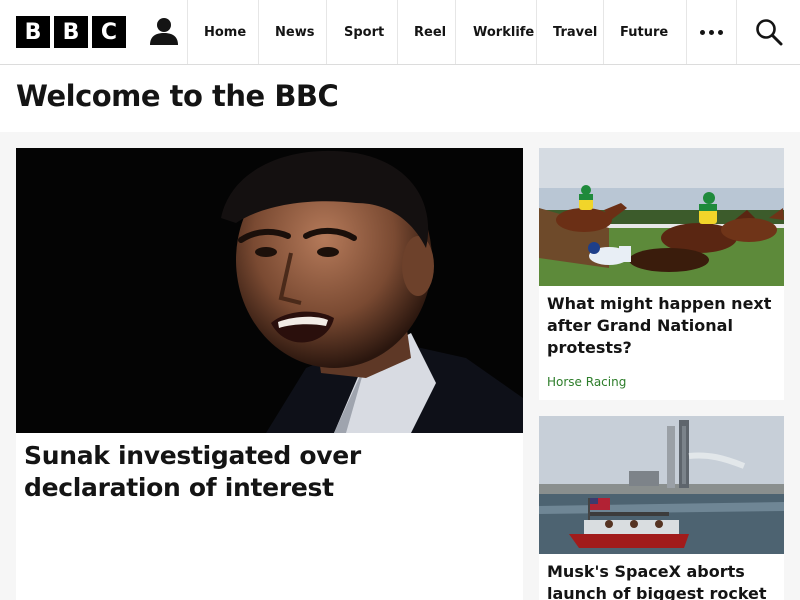 The width and height of the screenshot is (800, 600). Describe the element at coordinates (33, 32) in the screenshot. I see `logo-letter-b1: B` at that location.